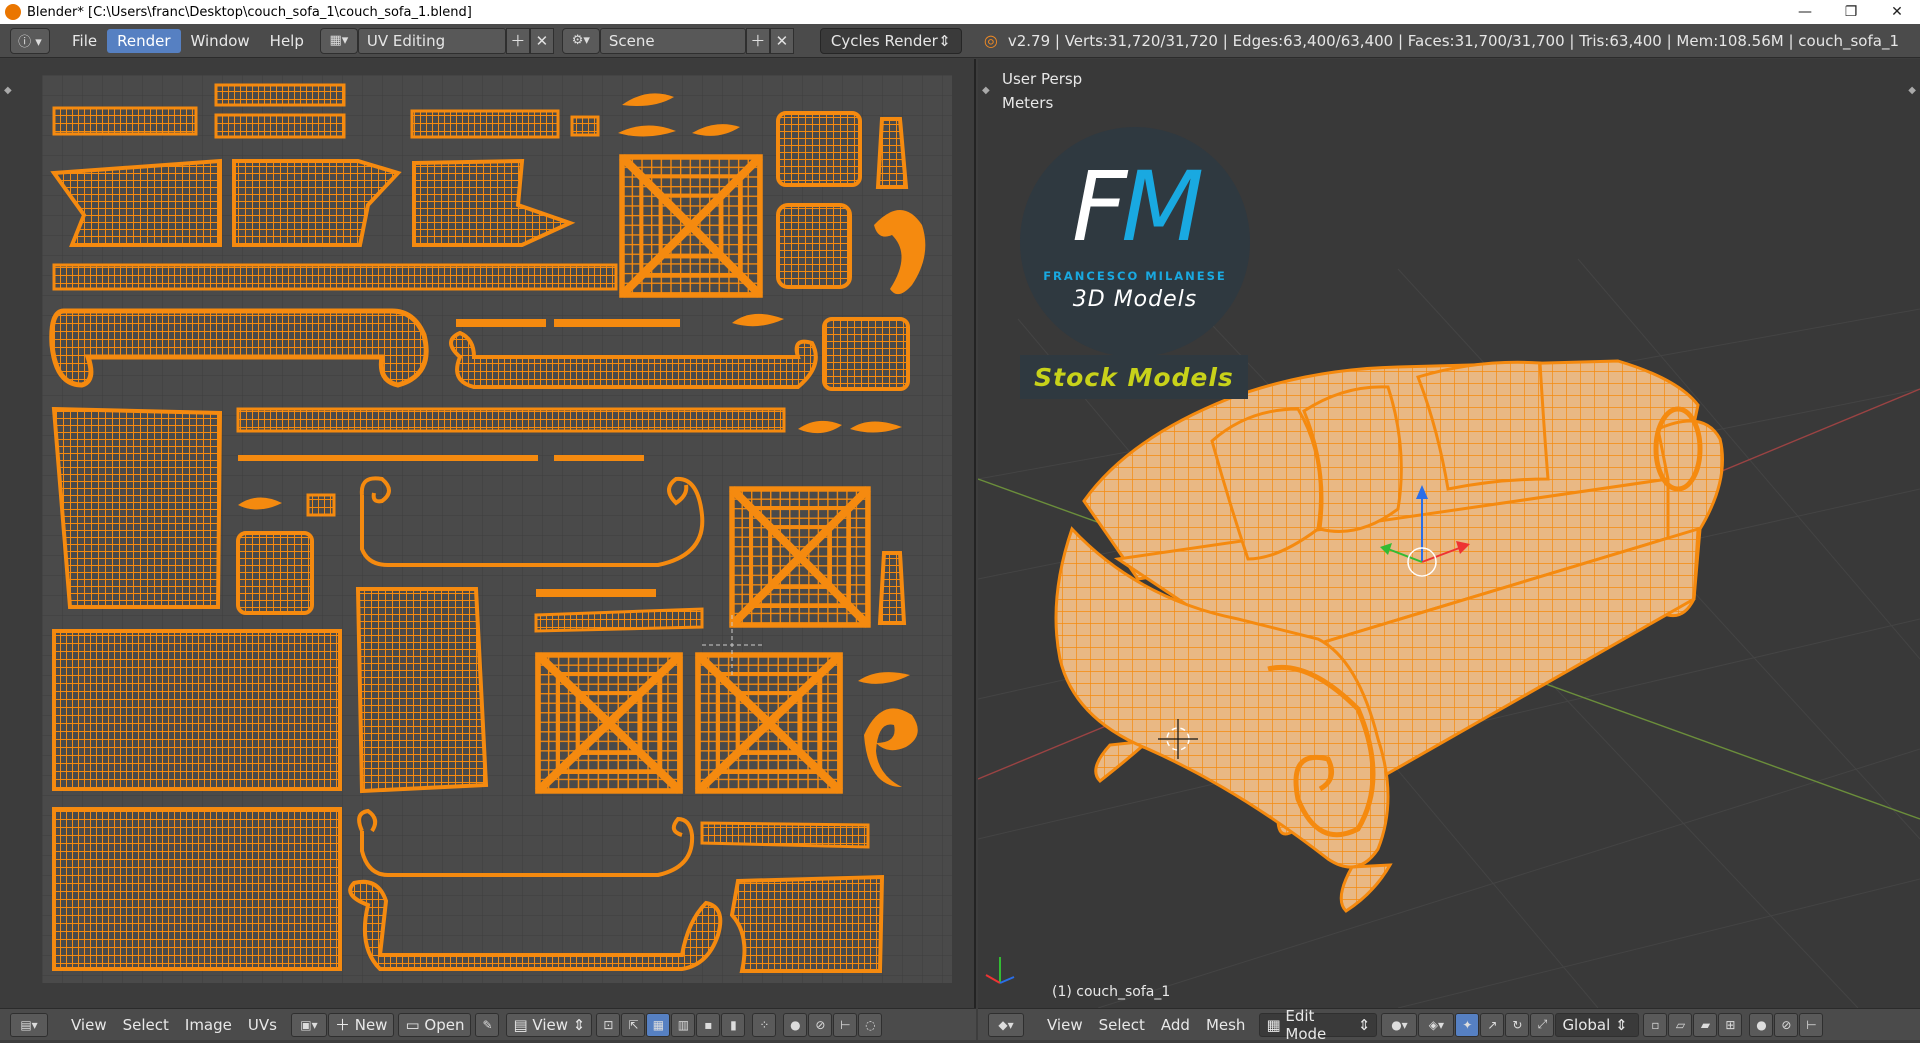  Describe the element at coordinates (371, 1024) in the screenshot. I see `new-image-label: New` at that location.